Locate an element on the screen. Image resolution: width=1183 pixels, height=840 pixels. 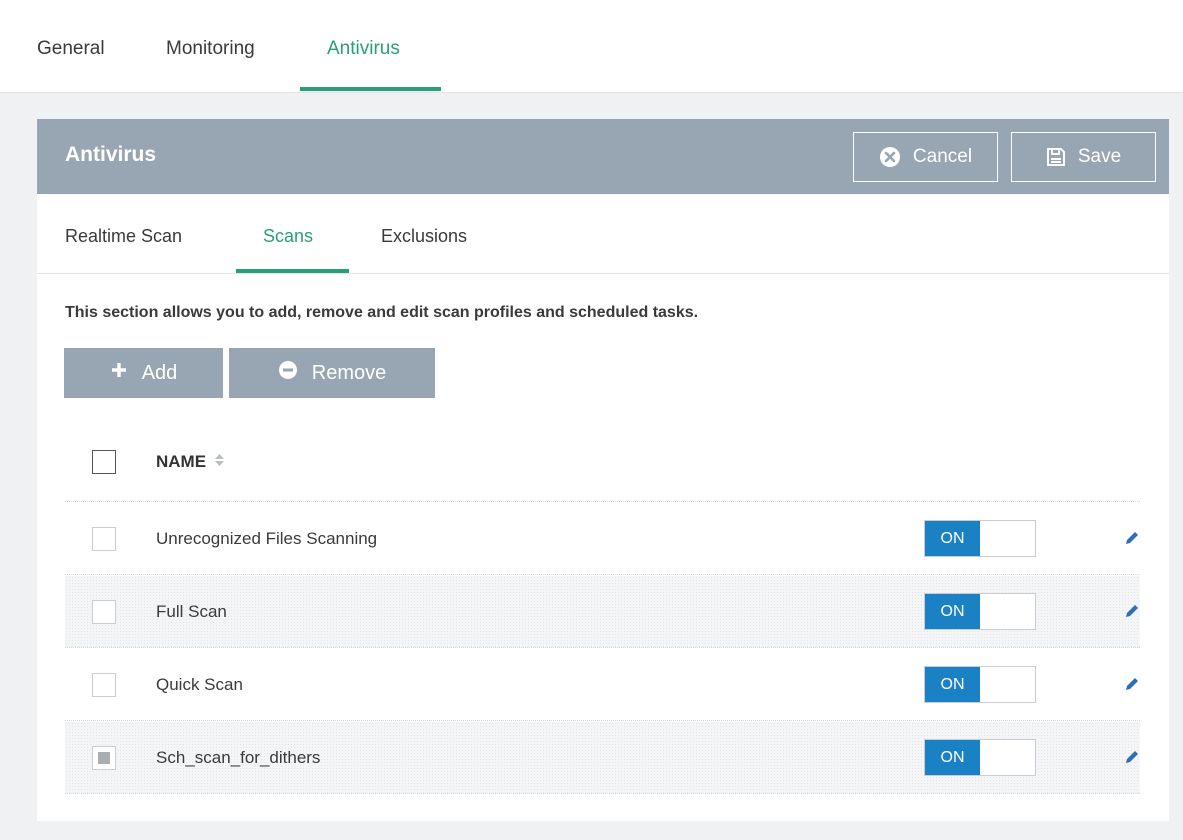
sub-tab-bar: Realtime Scan Scans Exclusions is located at coordinates (603, 234).